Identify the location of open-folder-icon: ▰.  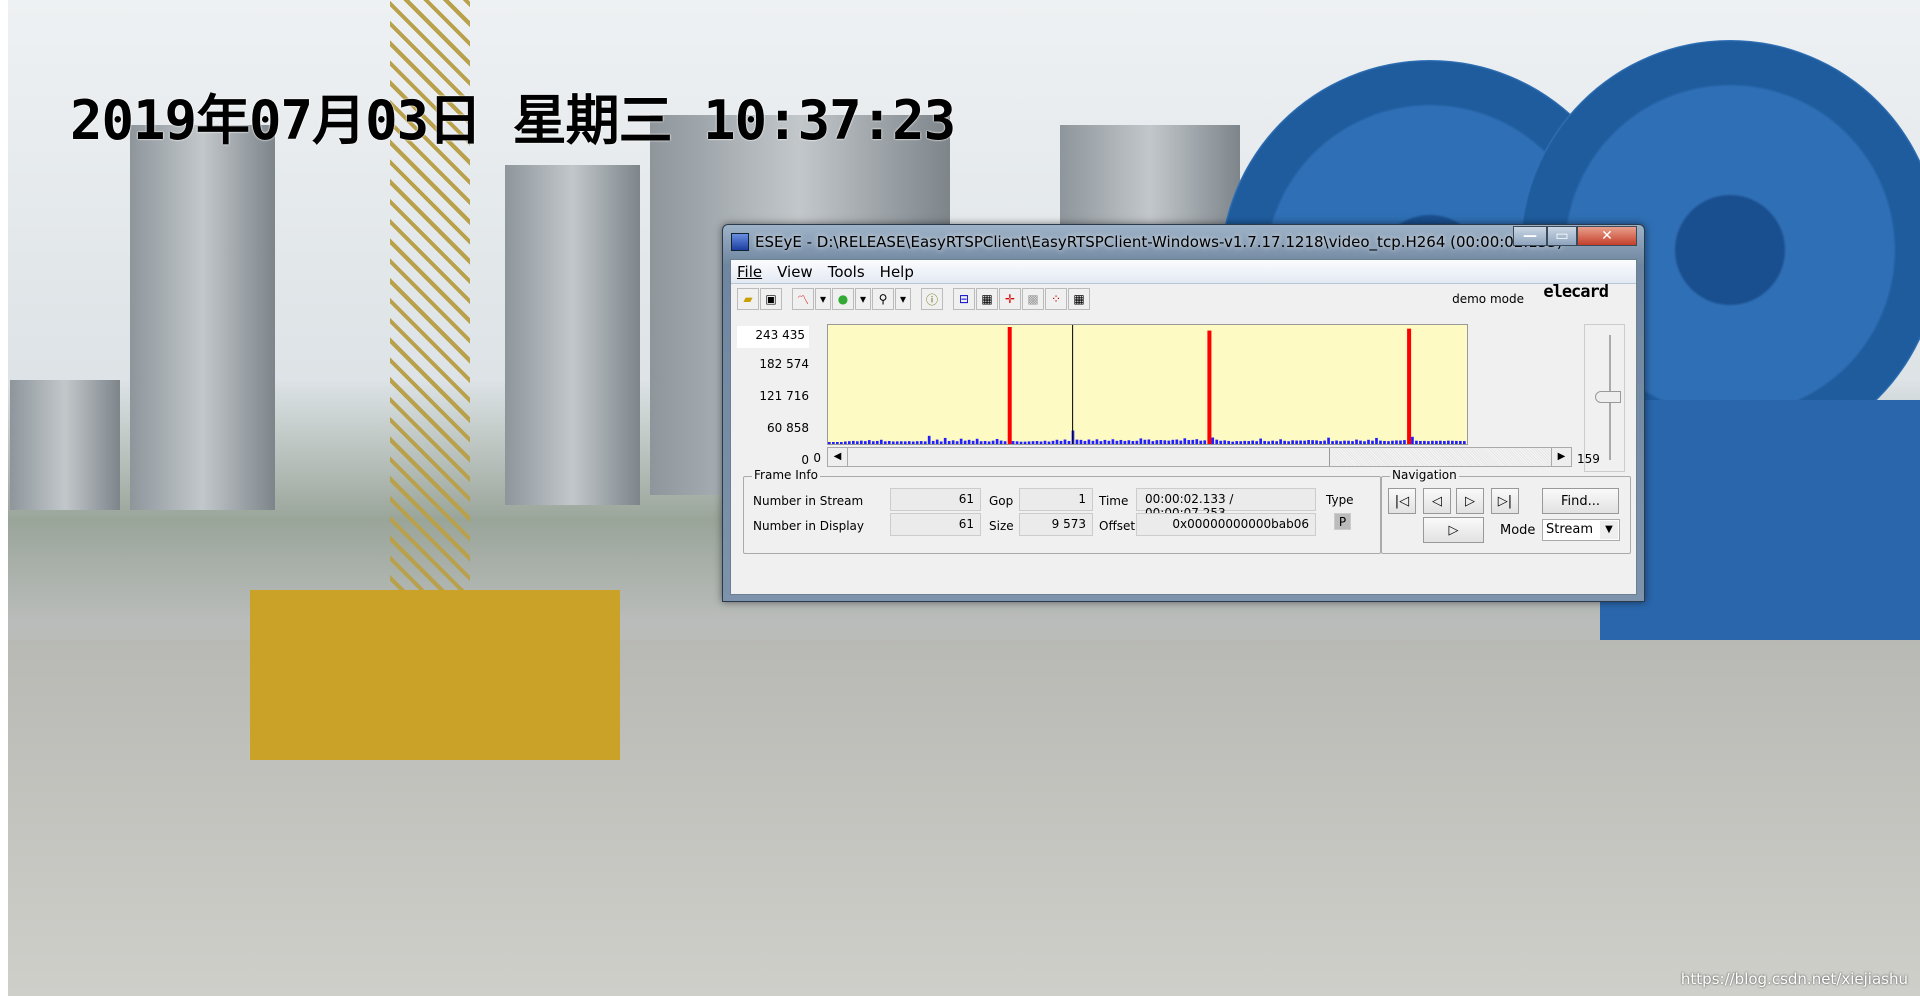
(748, 299).